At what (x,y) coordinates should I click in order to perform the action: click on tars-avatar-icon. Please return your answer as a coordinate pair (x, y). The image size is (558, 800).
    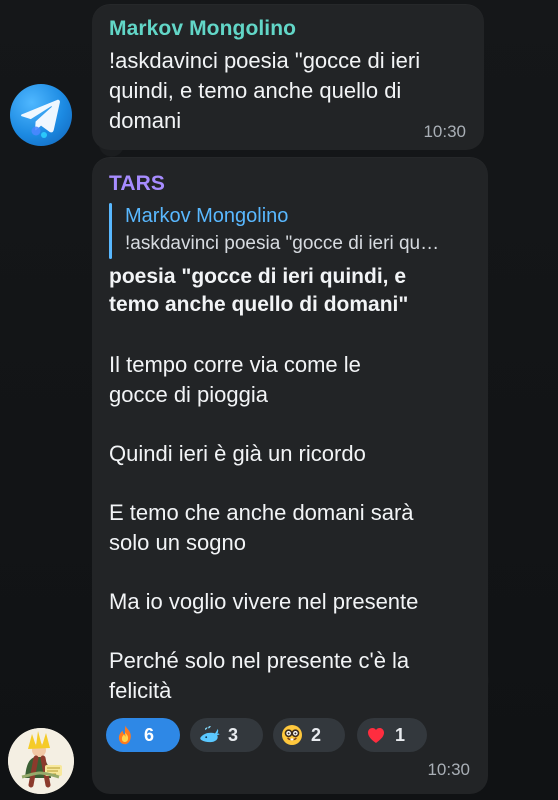
    Looking at the image, I should click on (41, 761).